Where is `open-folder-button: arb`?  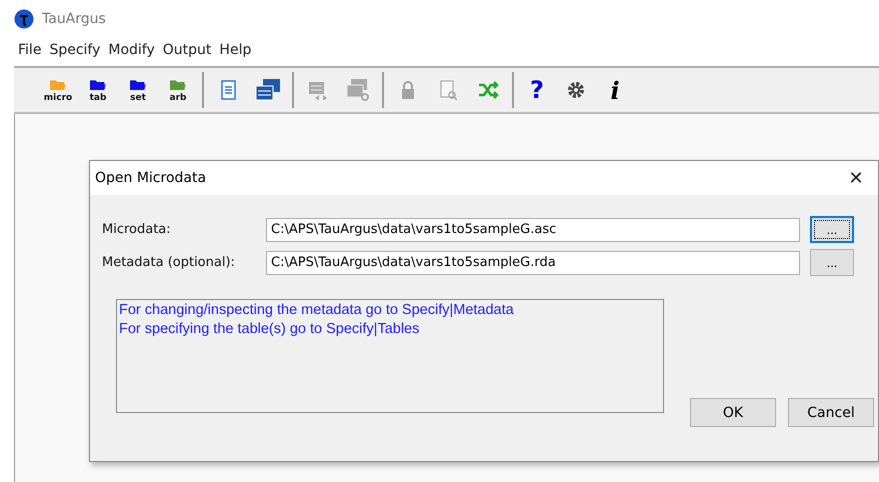 open-folder-button: arb is located at coordinates (178, 90).